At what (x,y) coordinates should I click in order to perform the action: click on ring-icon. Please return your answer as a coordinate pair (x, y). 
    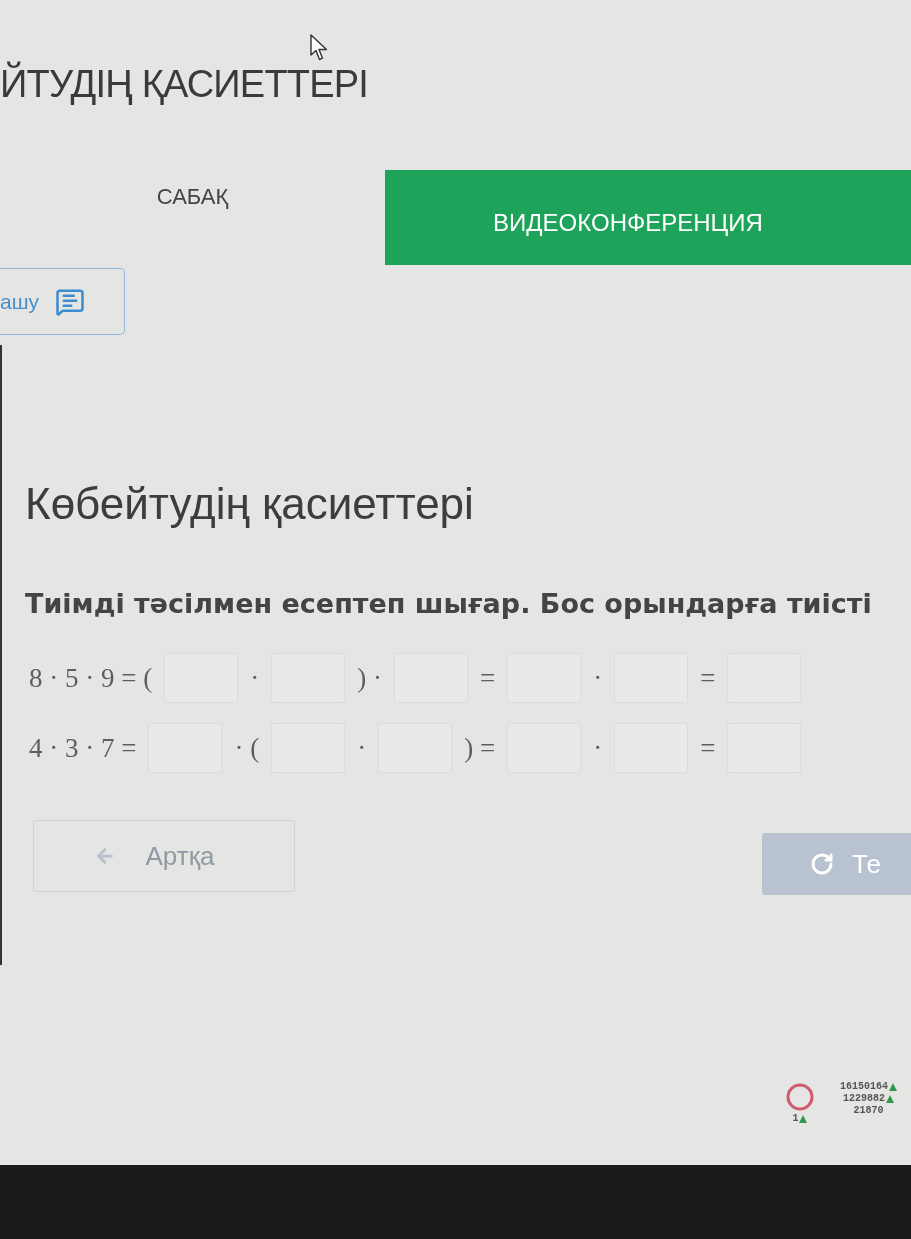
    Looking at the image, I should click on (800, 1097).